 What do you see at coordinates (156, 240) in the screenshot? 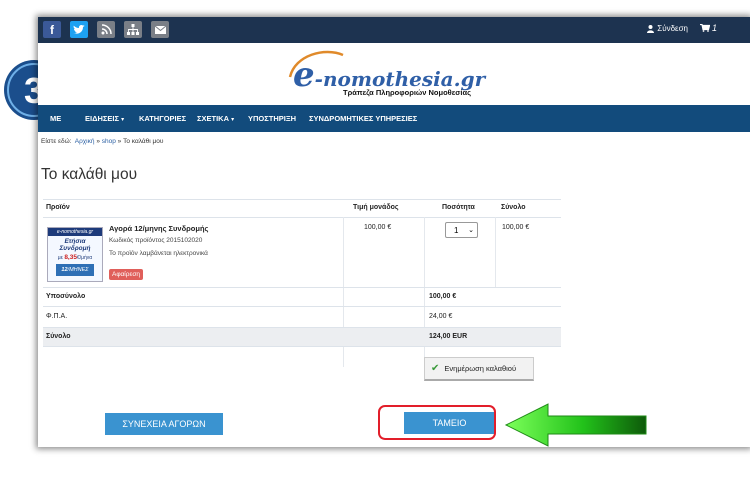
I see `product-code: Κωδικός προϊόντος 2015102020` at bounding box center [156, 240].